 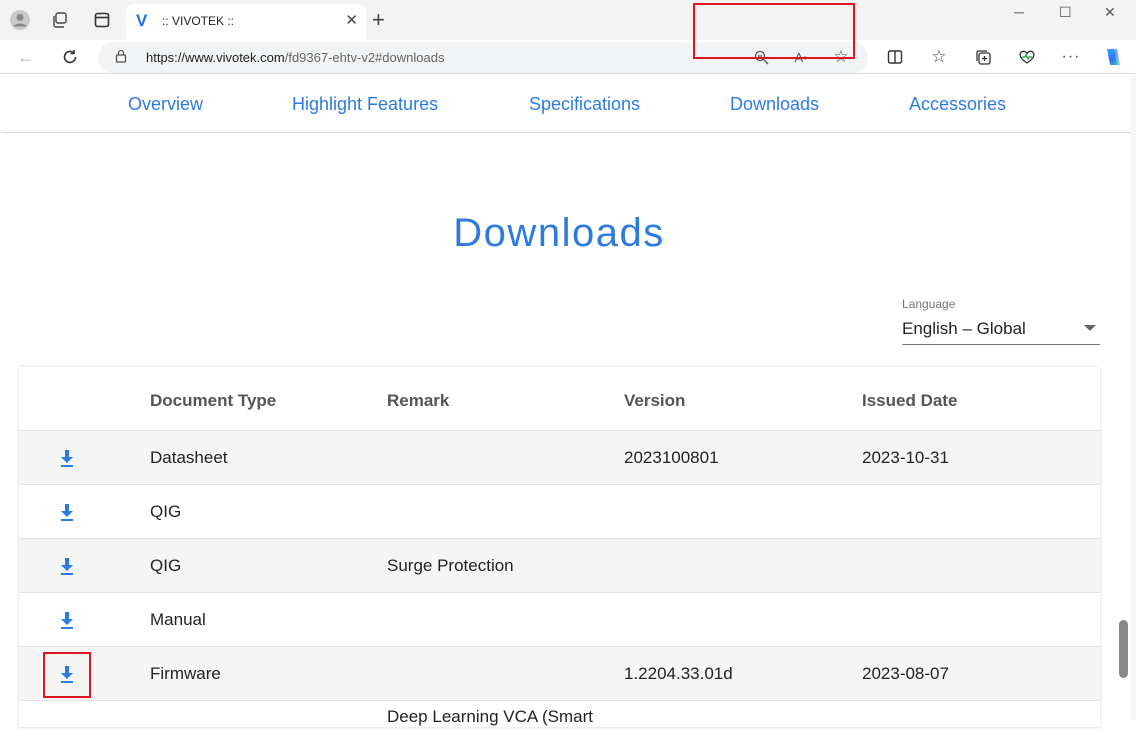 I want to click on language-value: English – Global, so click(x=964, y=328).